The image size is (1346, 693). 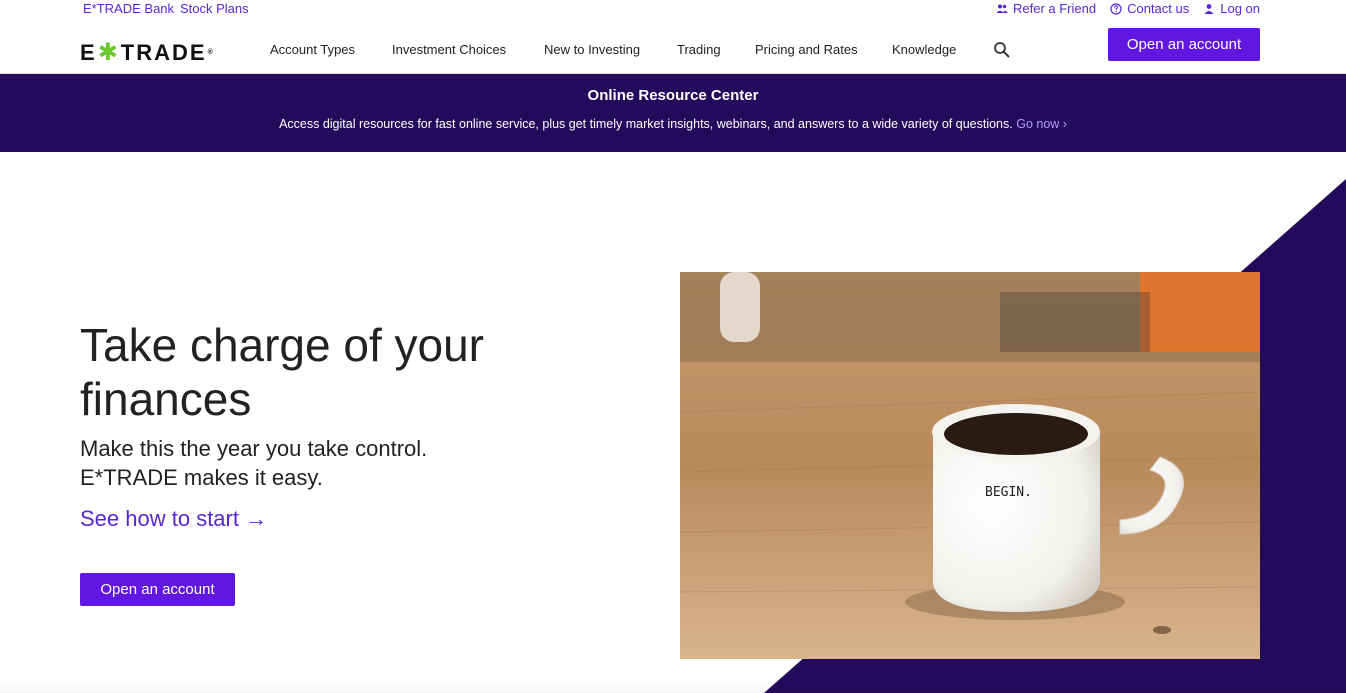 What do you see at coordinates (147, 52) in the screenshot?
I see `etrade-logo: E ✱ TRADE ®` at bounding box center [147, 52].